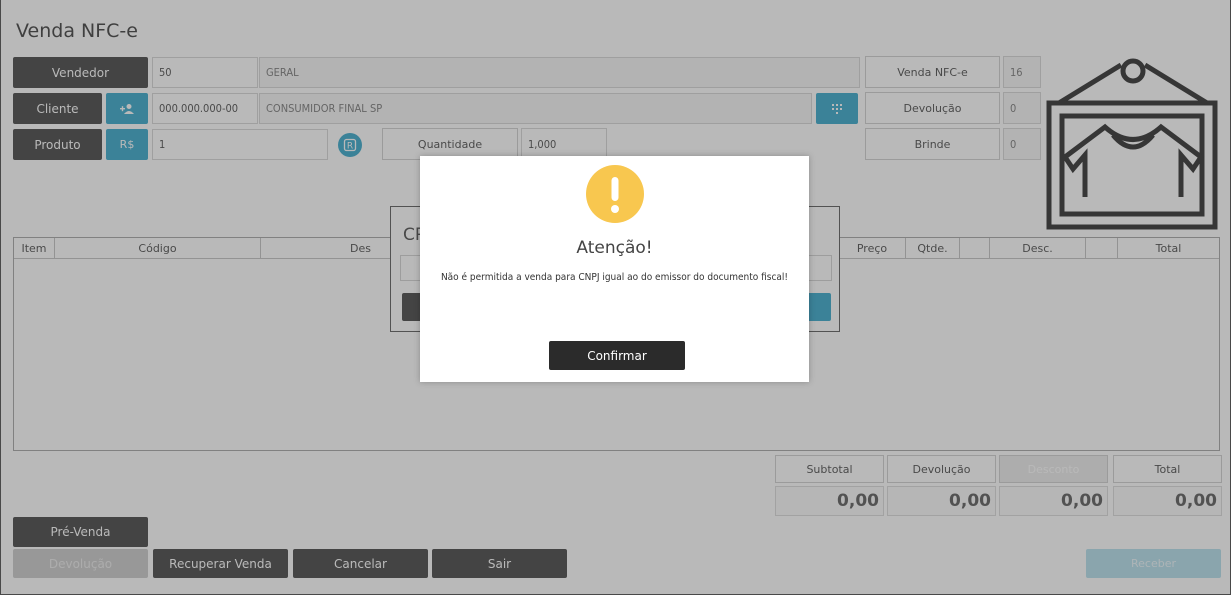 Image resolution: width=1231 pixels, height=595 pixels. I want to click on warning-icon, so click(615, 194).